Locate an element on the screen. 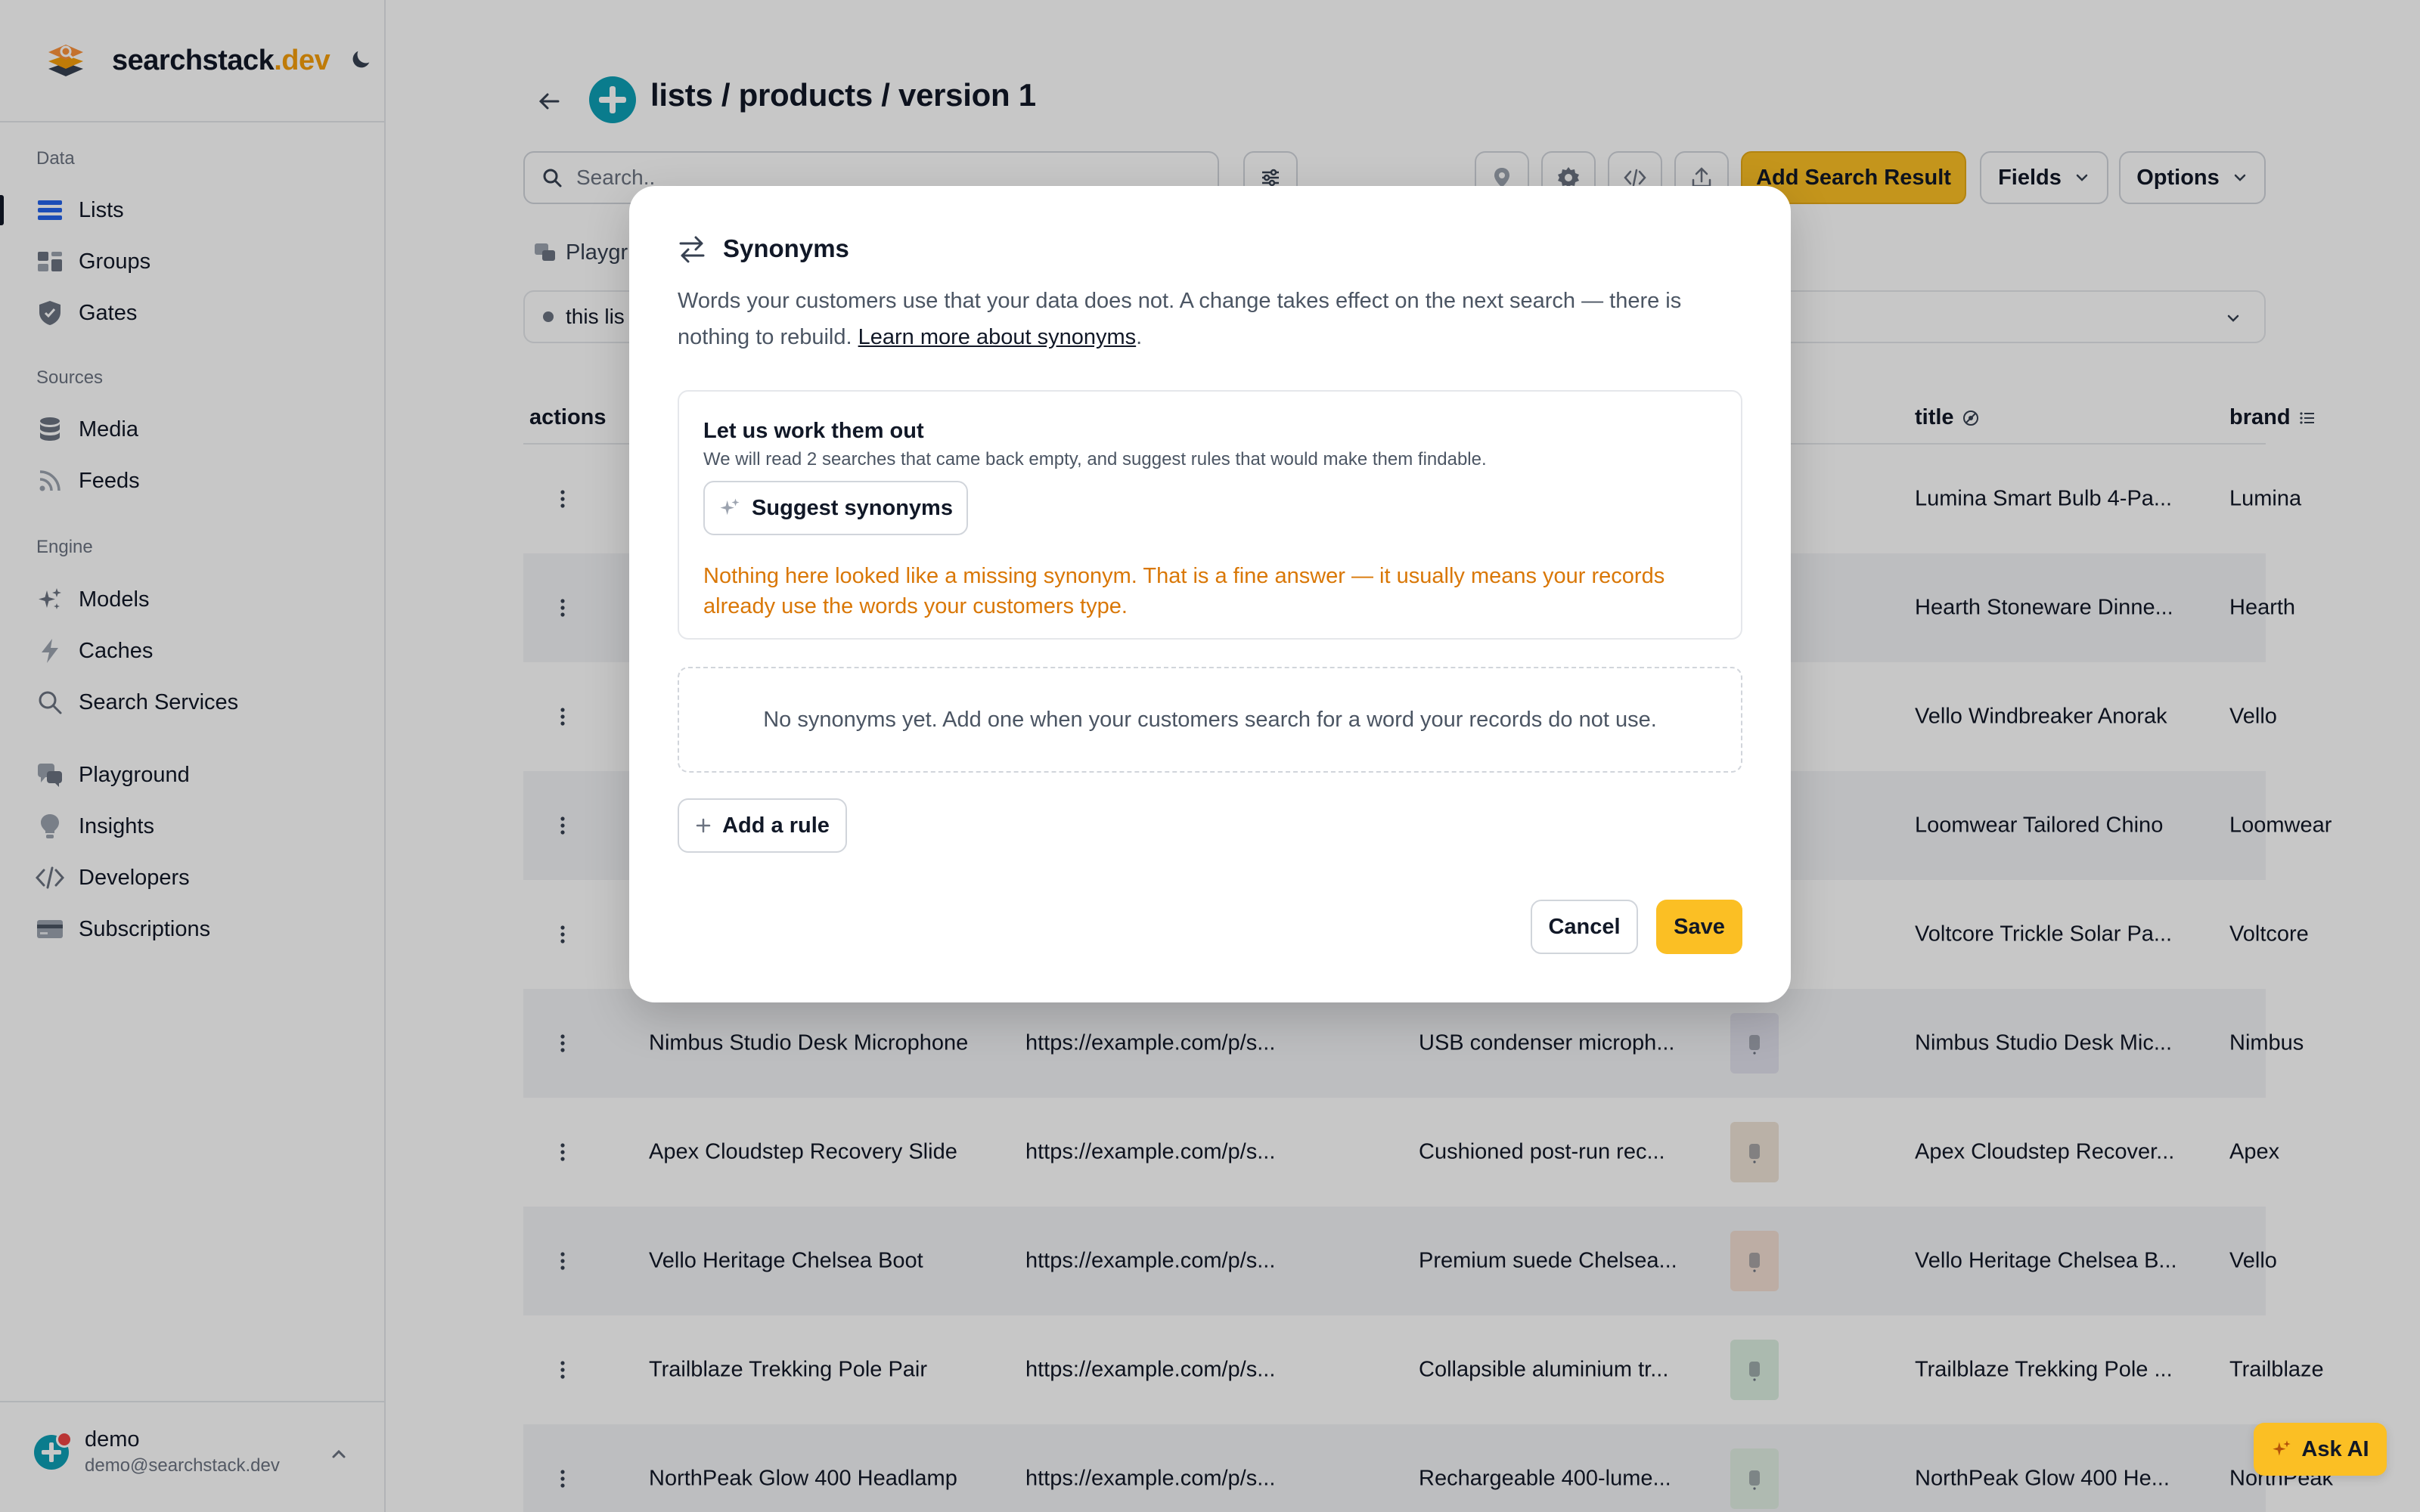 The image size is (2420, 1512). add-rule-button: Add a rule is located at coordinates (762, 826).